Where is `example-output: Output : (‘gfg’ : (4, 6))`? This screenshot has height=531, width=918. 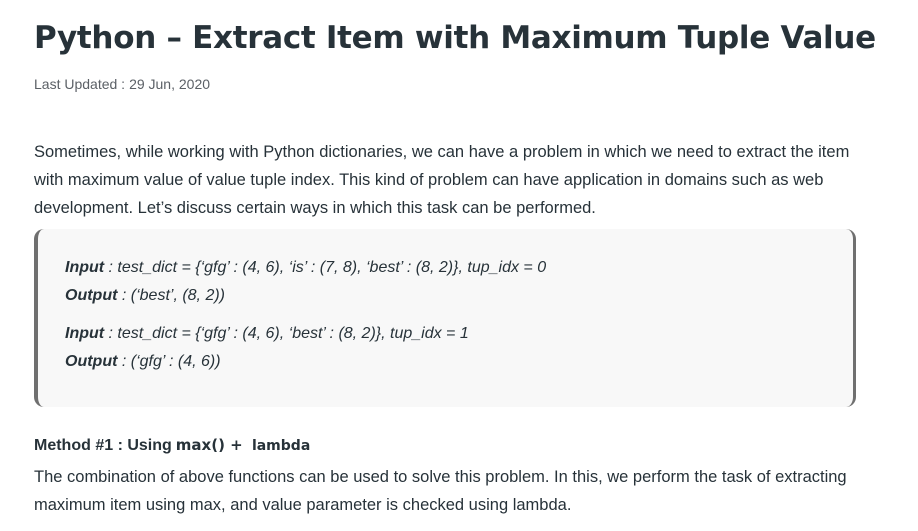 example-output: Output : (‘gfg’ : (4, 6)) is located at coordinates (267, 362).